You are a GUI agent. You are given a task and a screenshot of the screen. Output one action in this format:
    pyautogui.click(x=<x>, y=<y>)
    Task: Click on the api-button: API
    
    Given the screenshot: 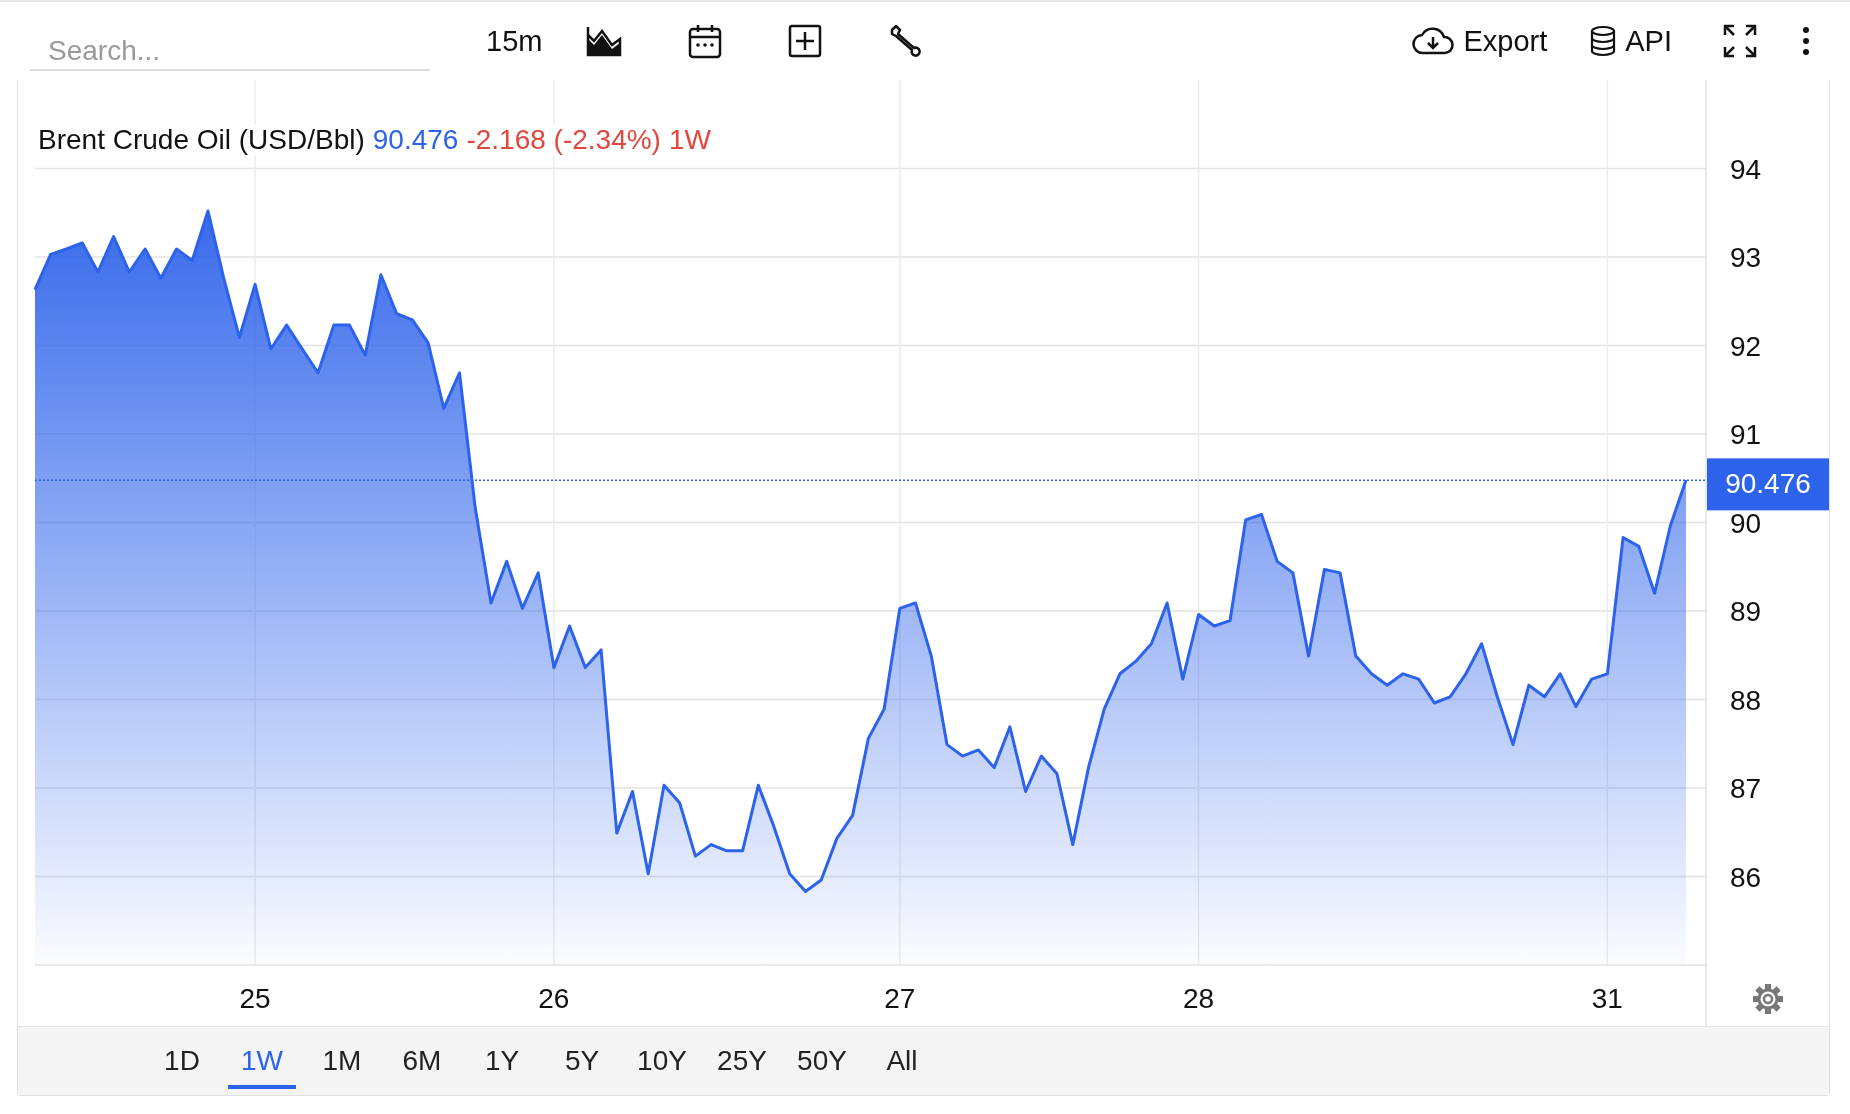 What is the action you would take?
    pyautogui.click(x=1630, y=41)
    